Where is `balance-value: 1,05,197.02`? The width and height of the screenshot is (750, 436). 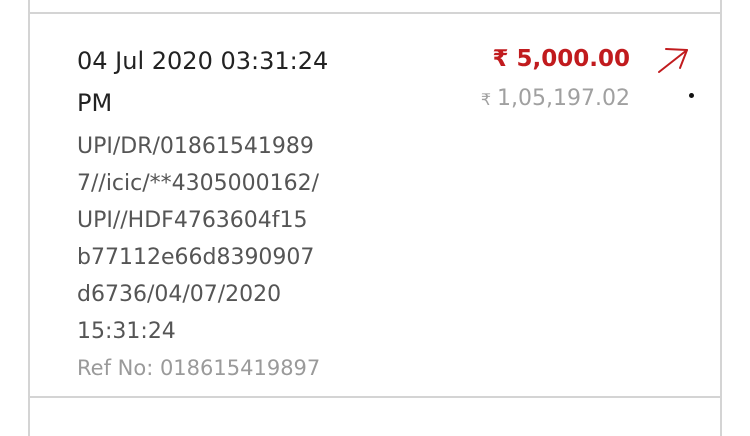 balance-value: 1,05,197.02 is located at coordinates (563, 98).